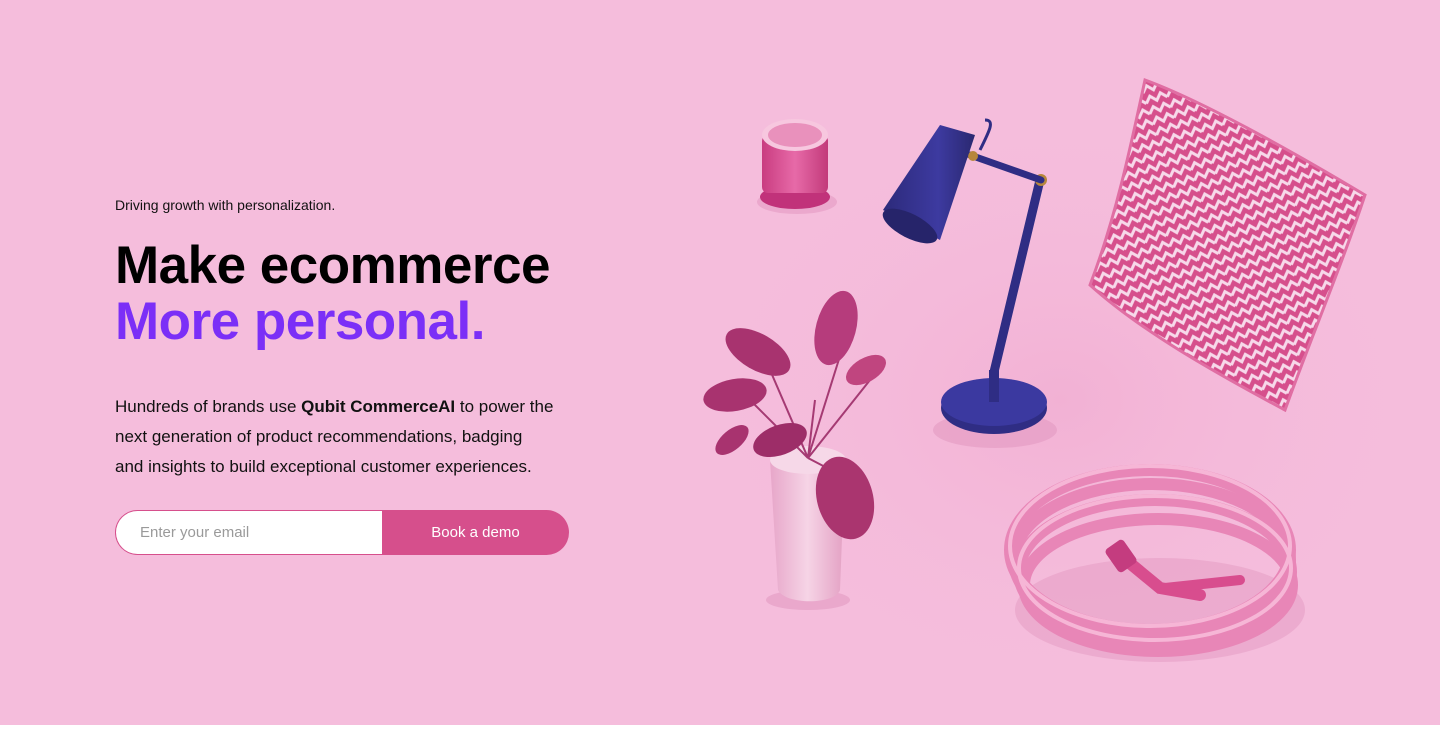  What do you see at coordinates (332, 265) in the screenshot?
I see `headline-line-1: Make ecommerce` at bounding box center [332, 265].